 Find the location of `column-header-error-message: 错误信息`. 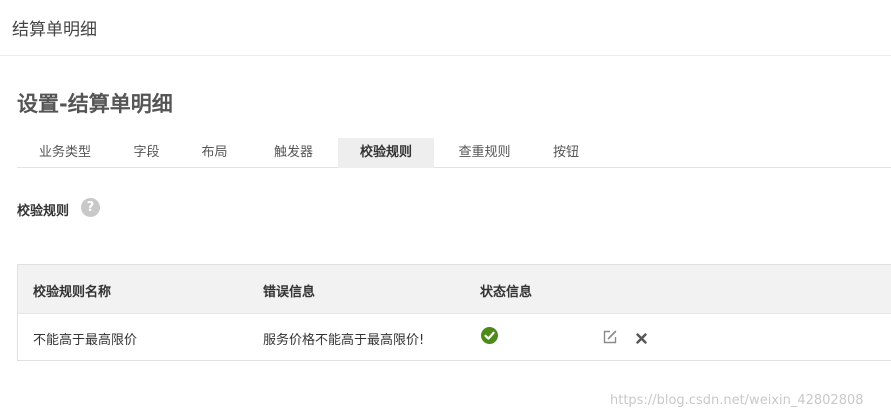

column-header-error-message: 错误信息 is located at coordinates (289, 292).